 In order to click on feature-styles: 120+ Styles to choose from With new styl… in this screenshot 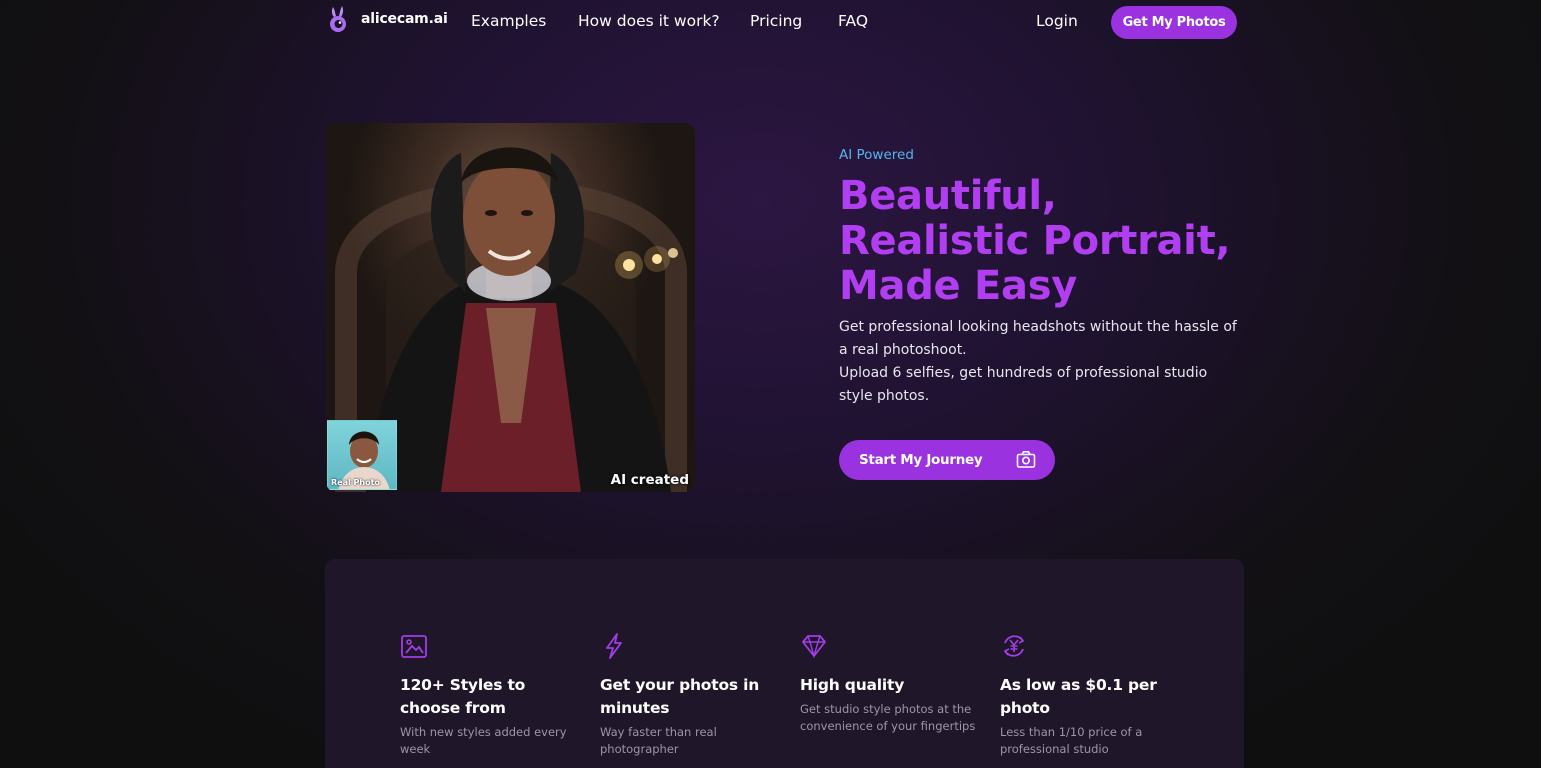, I will do `click(490, 694)`.